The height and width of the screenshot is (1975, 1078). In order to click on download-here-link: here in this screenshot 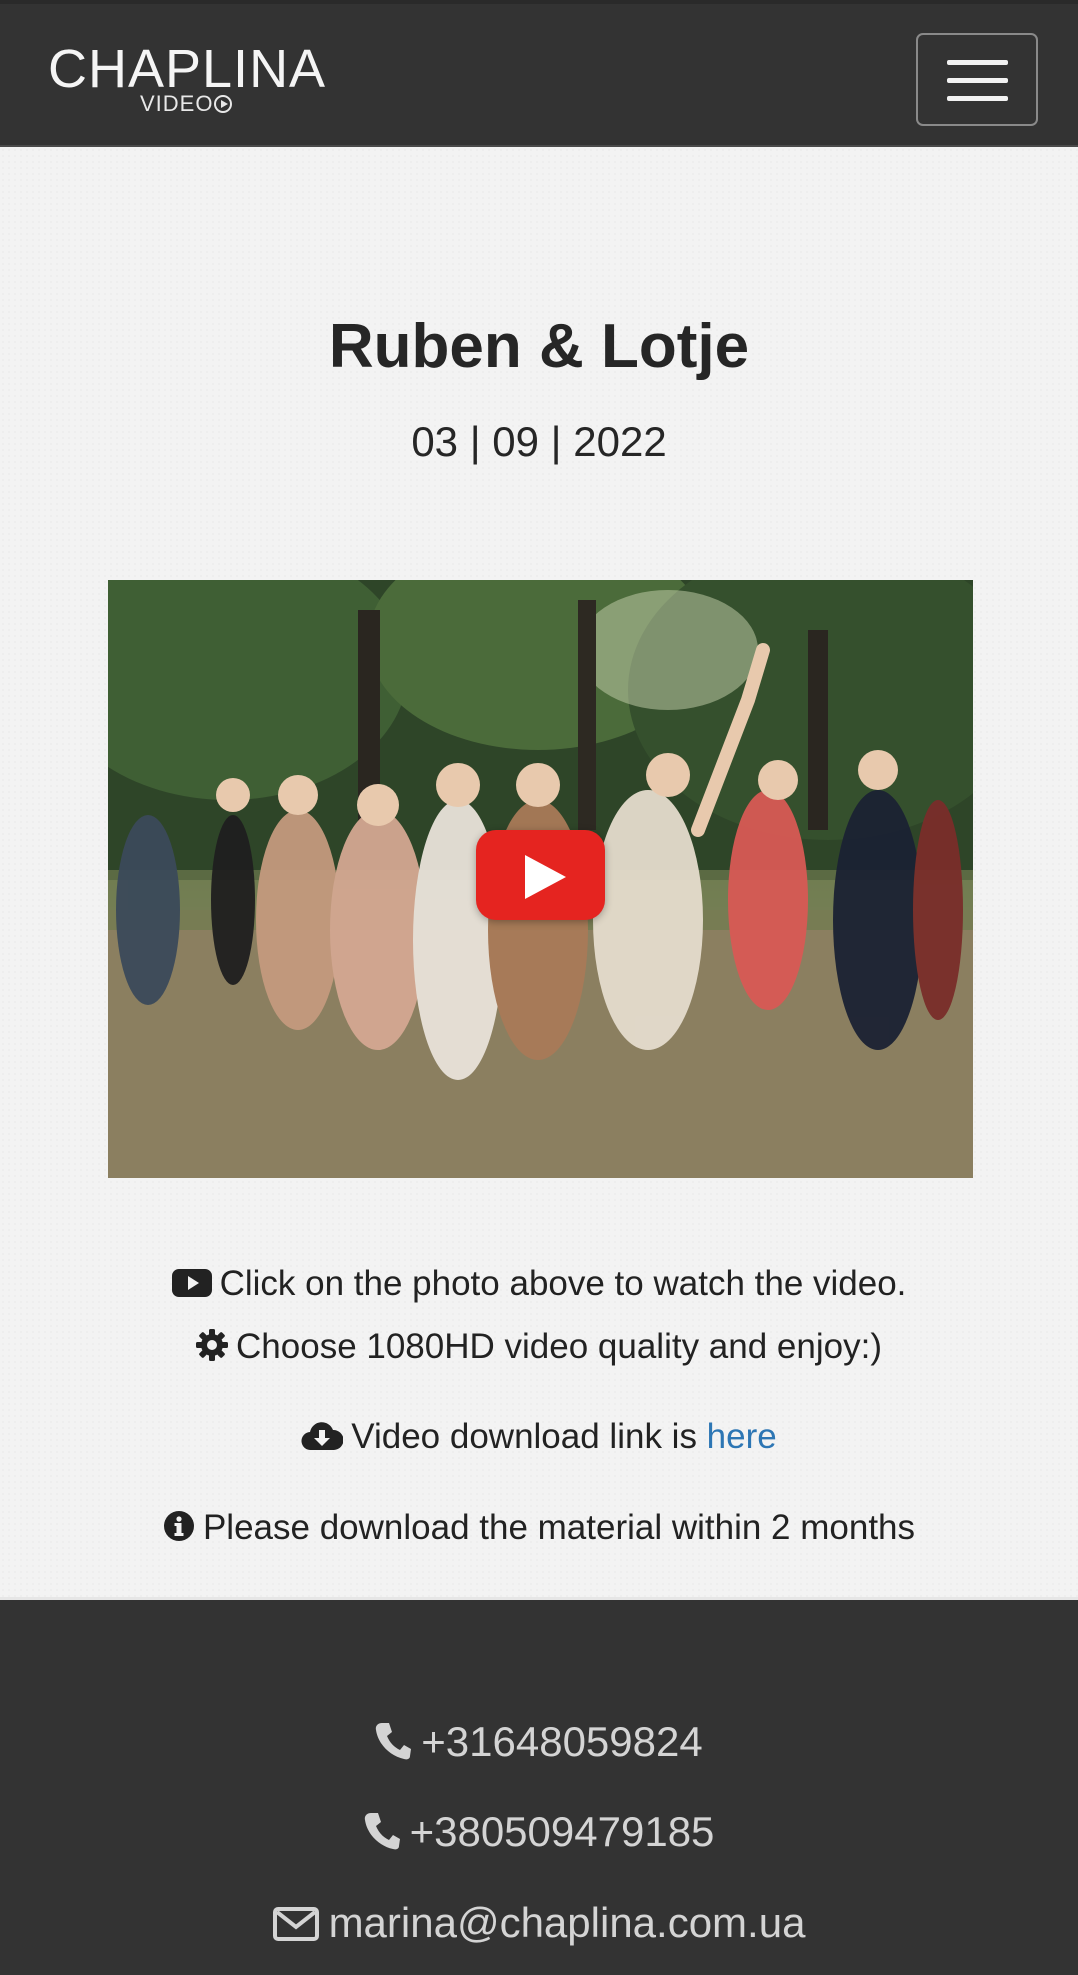, I will do `click(742, 1436)`.